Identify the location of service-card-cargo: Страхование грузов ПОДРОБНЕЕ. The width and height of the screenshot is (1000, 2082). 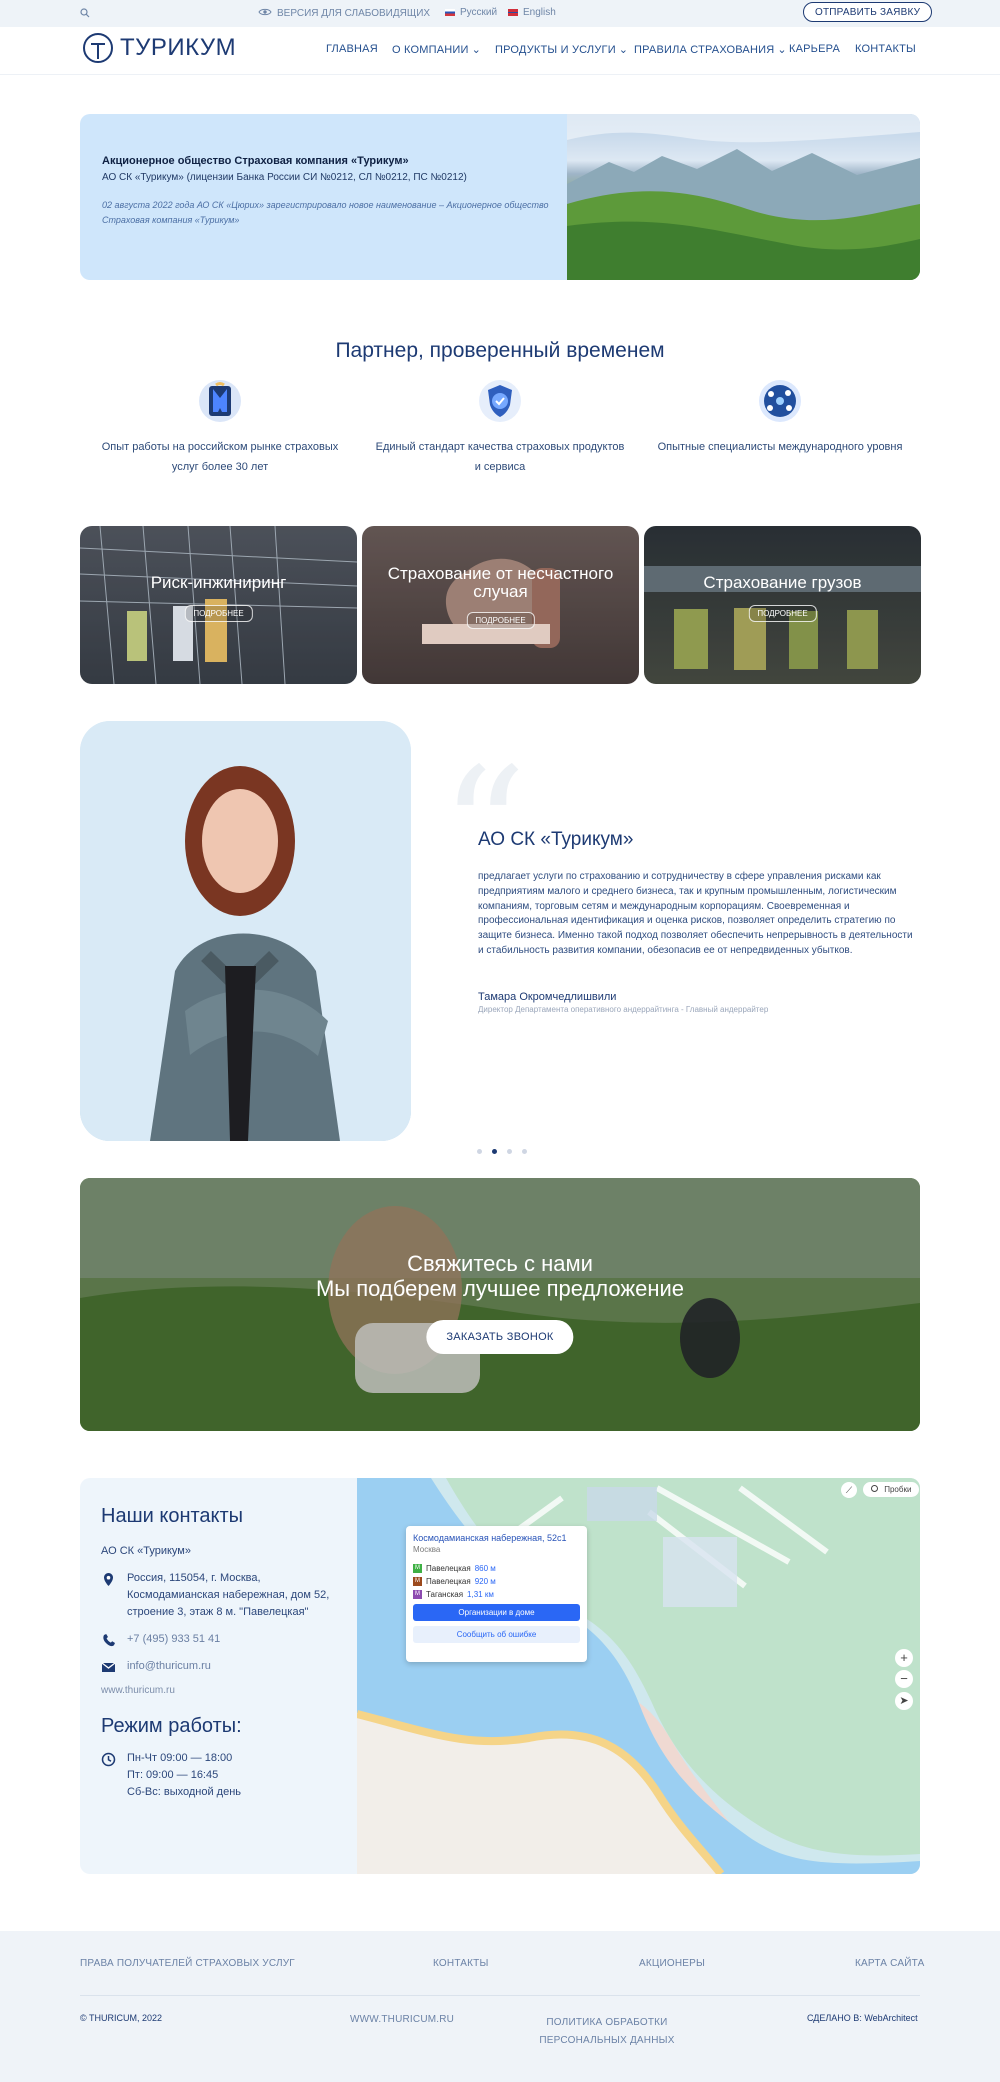
(782, 605).